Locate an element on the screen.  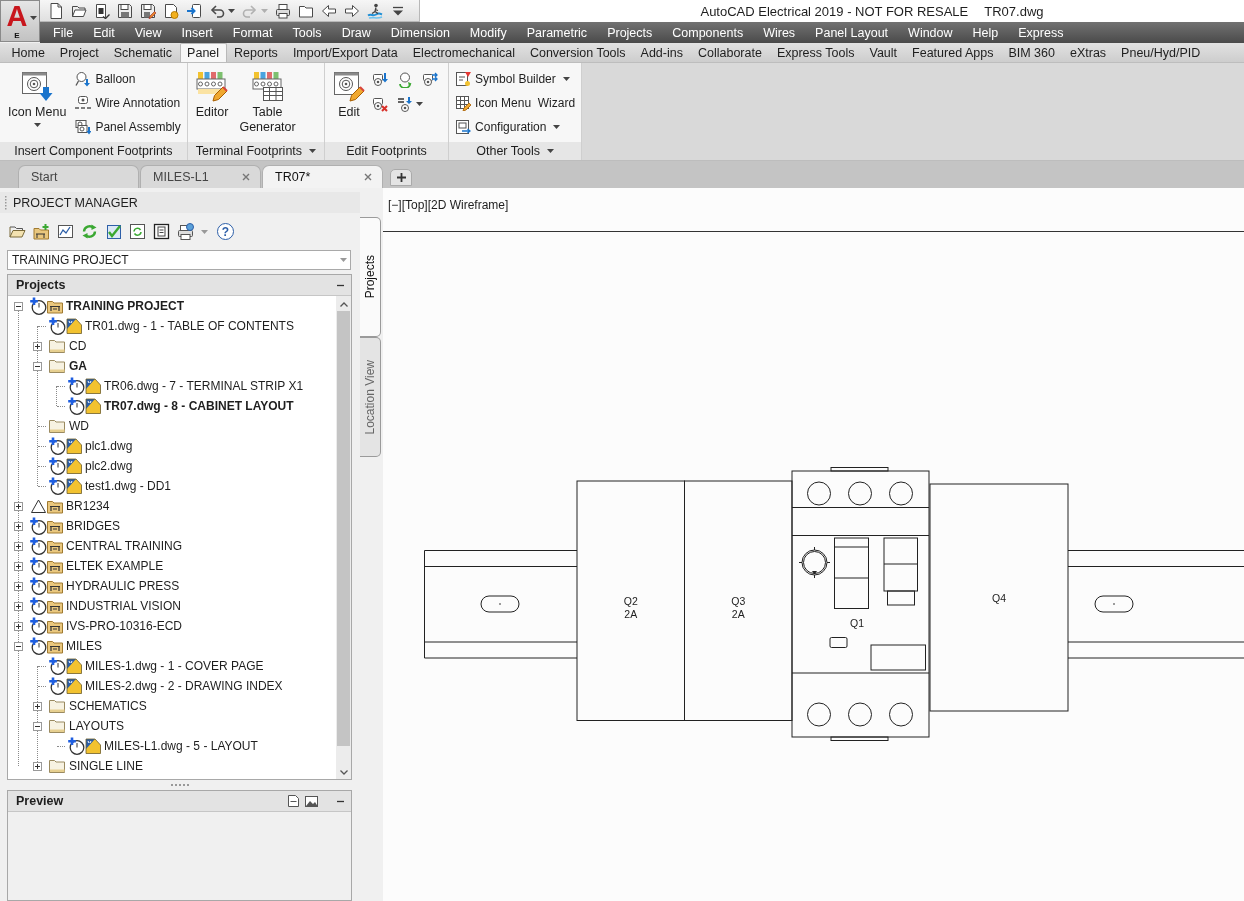
menu-item: Components is located at coordinates (708, 32).